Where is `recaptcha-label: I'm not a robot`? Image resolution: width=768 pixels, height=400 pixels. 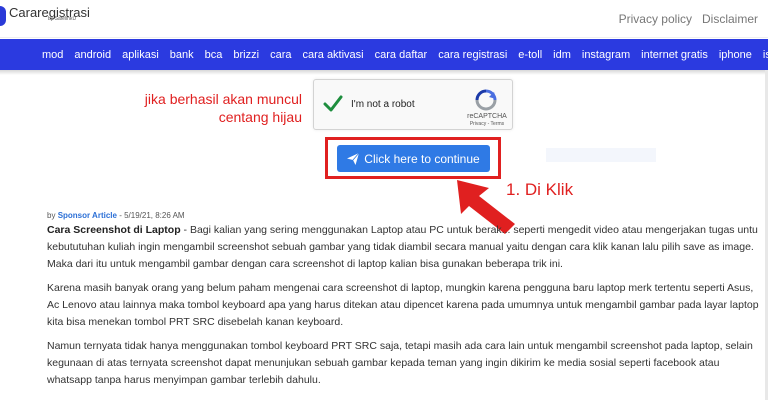
recaptcha-label: I'm not a robot is located at coordinates (383, 104).